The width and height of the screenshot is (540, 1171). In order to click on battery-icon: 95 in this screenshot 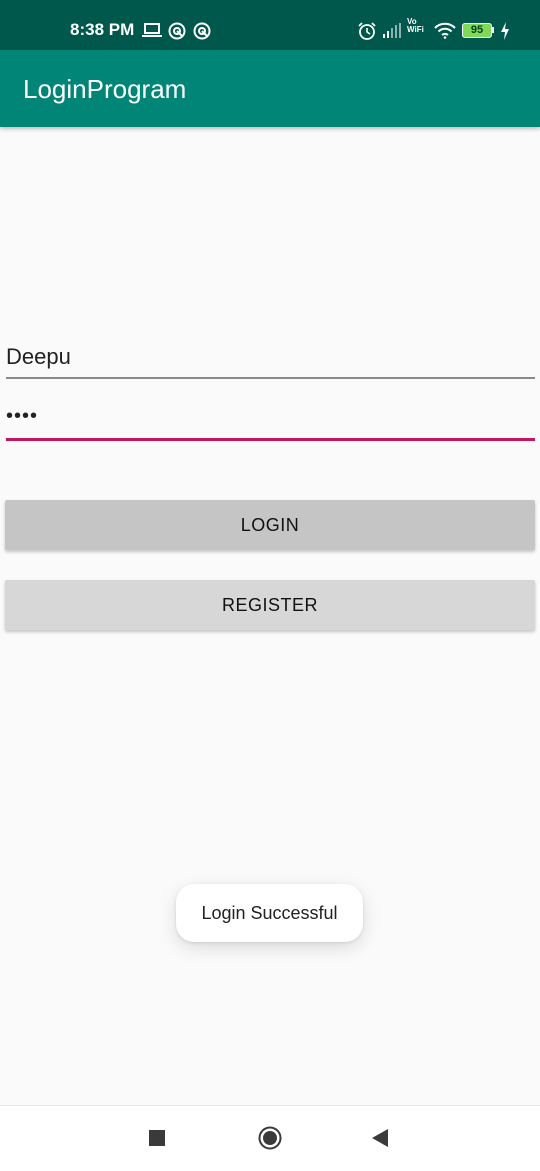, I will do `click(478, 30)`.